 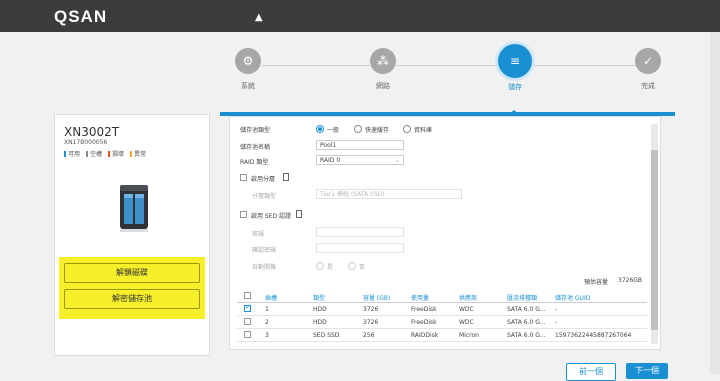 What do you see at coordinates (255, 147) in the screenshot?
I see `pool-name-label: 儲存池名稱` at bounding box center [255, 147].